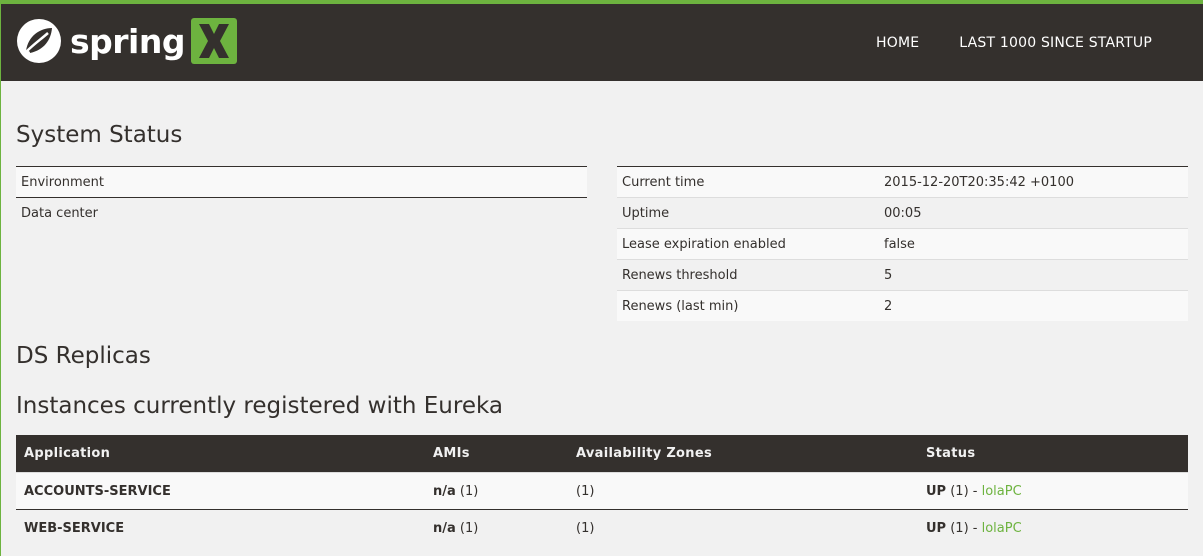 The image size is (1203, 556). What do you see at coordinates (897, 43) in the screenshot?
I see `nav-home-link: HOME` at bounding box center [897, 43].